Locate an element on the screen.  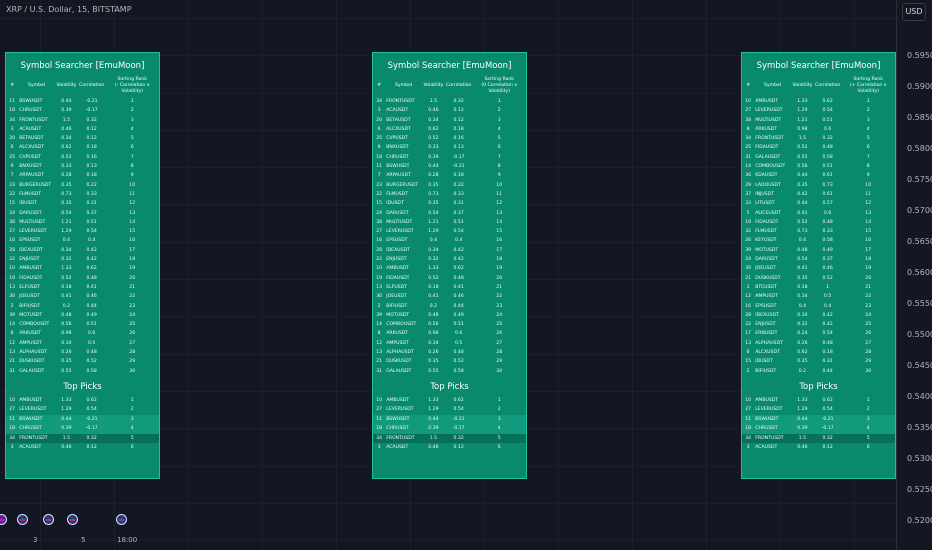
column-header: Symbol is located at coordinates (404, 85).